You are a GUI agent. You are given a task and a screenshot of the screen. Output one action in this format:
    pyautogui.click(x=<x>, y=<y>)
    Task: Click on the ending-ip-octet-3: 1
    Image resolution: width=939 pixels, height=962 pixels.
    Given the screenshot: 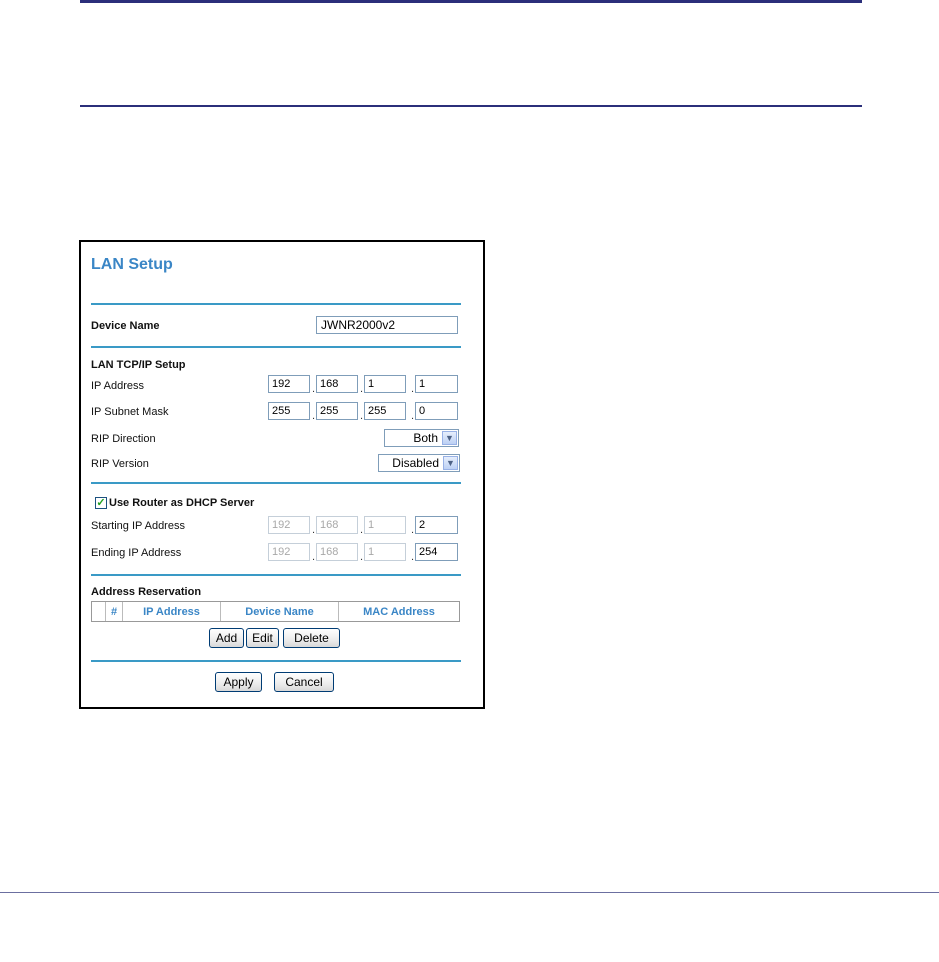 What is the action you would take?
    pyautogui.click(x=385, y=552)
    